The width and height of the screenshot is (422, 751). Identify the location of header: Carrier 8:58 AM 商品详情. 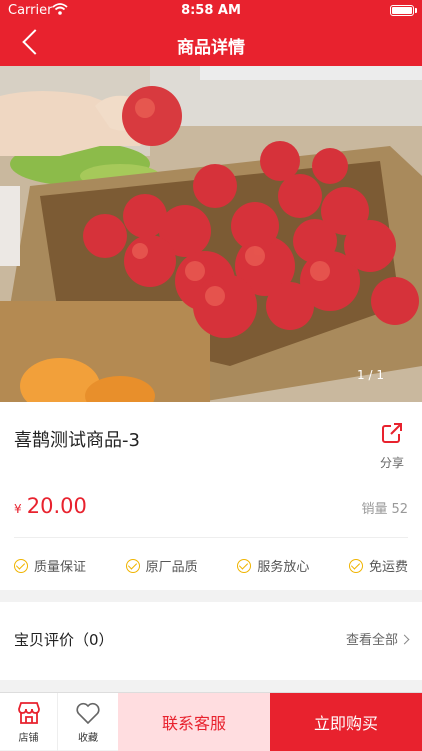
(211, 33).